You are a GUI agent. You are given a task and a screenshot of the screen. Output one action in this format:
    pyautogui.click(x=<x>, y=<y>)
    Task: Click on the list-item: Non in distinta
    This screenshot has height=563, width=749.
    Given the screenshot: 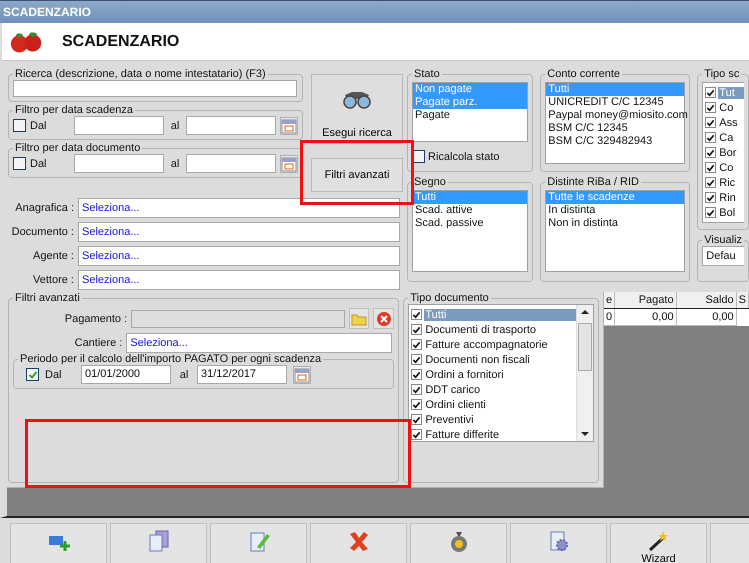 What is the action you would take?
    pyautogui.click(x=615, y=223)
    